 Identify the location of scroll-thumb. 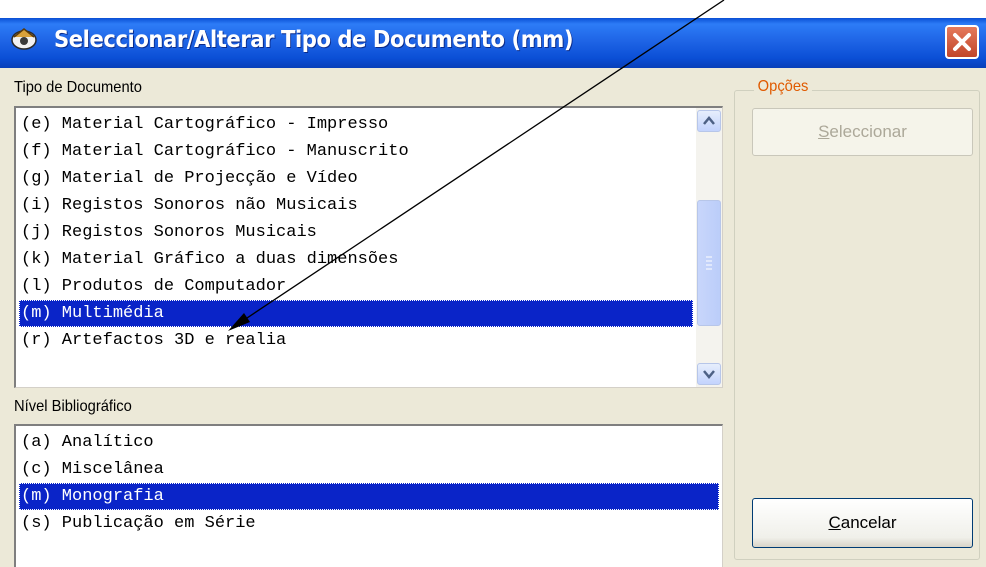
(709, 263).